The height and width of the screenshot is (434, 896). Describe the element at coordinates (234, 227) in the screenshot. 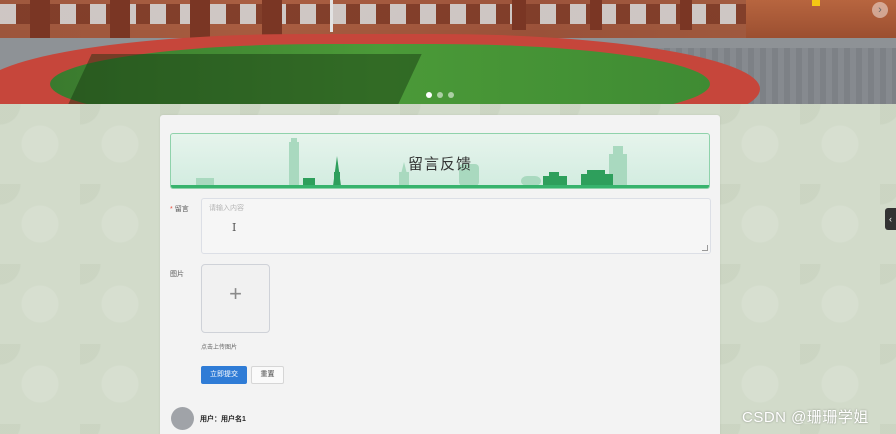

I see `text-cursor-icon: I` at that location.